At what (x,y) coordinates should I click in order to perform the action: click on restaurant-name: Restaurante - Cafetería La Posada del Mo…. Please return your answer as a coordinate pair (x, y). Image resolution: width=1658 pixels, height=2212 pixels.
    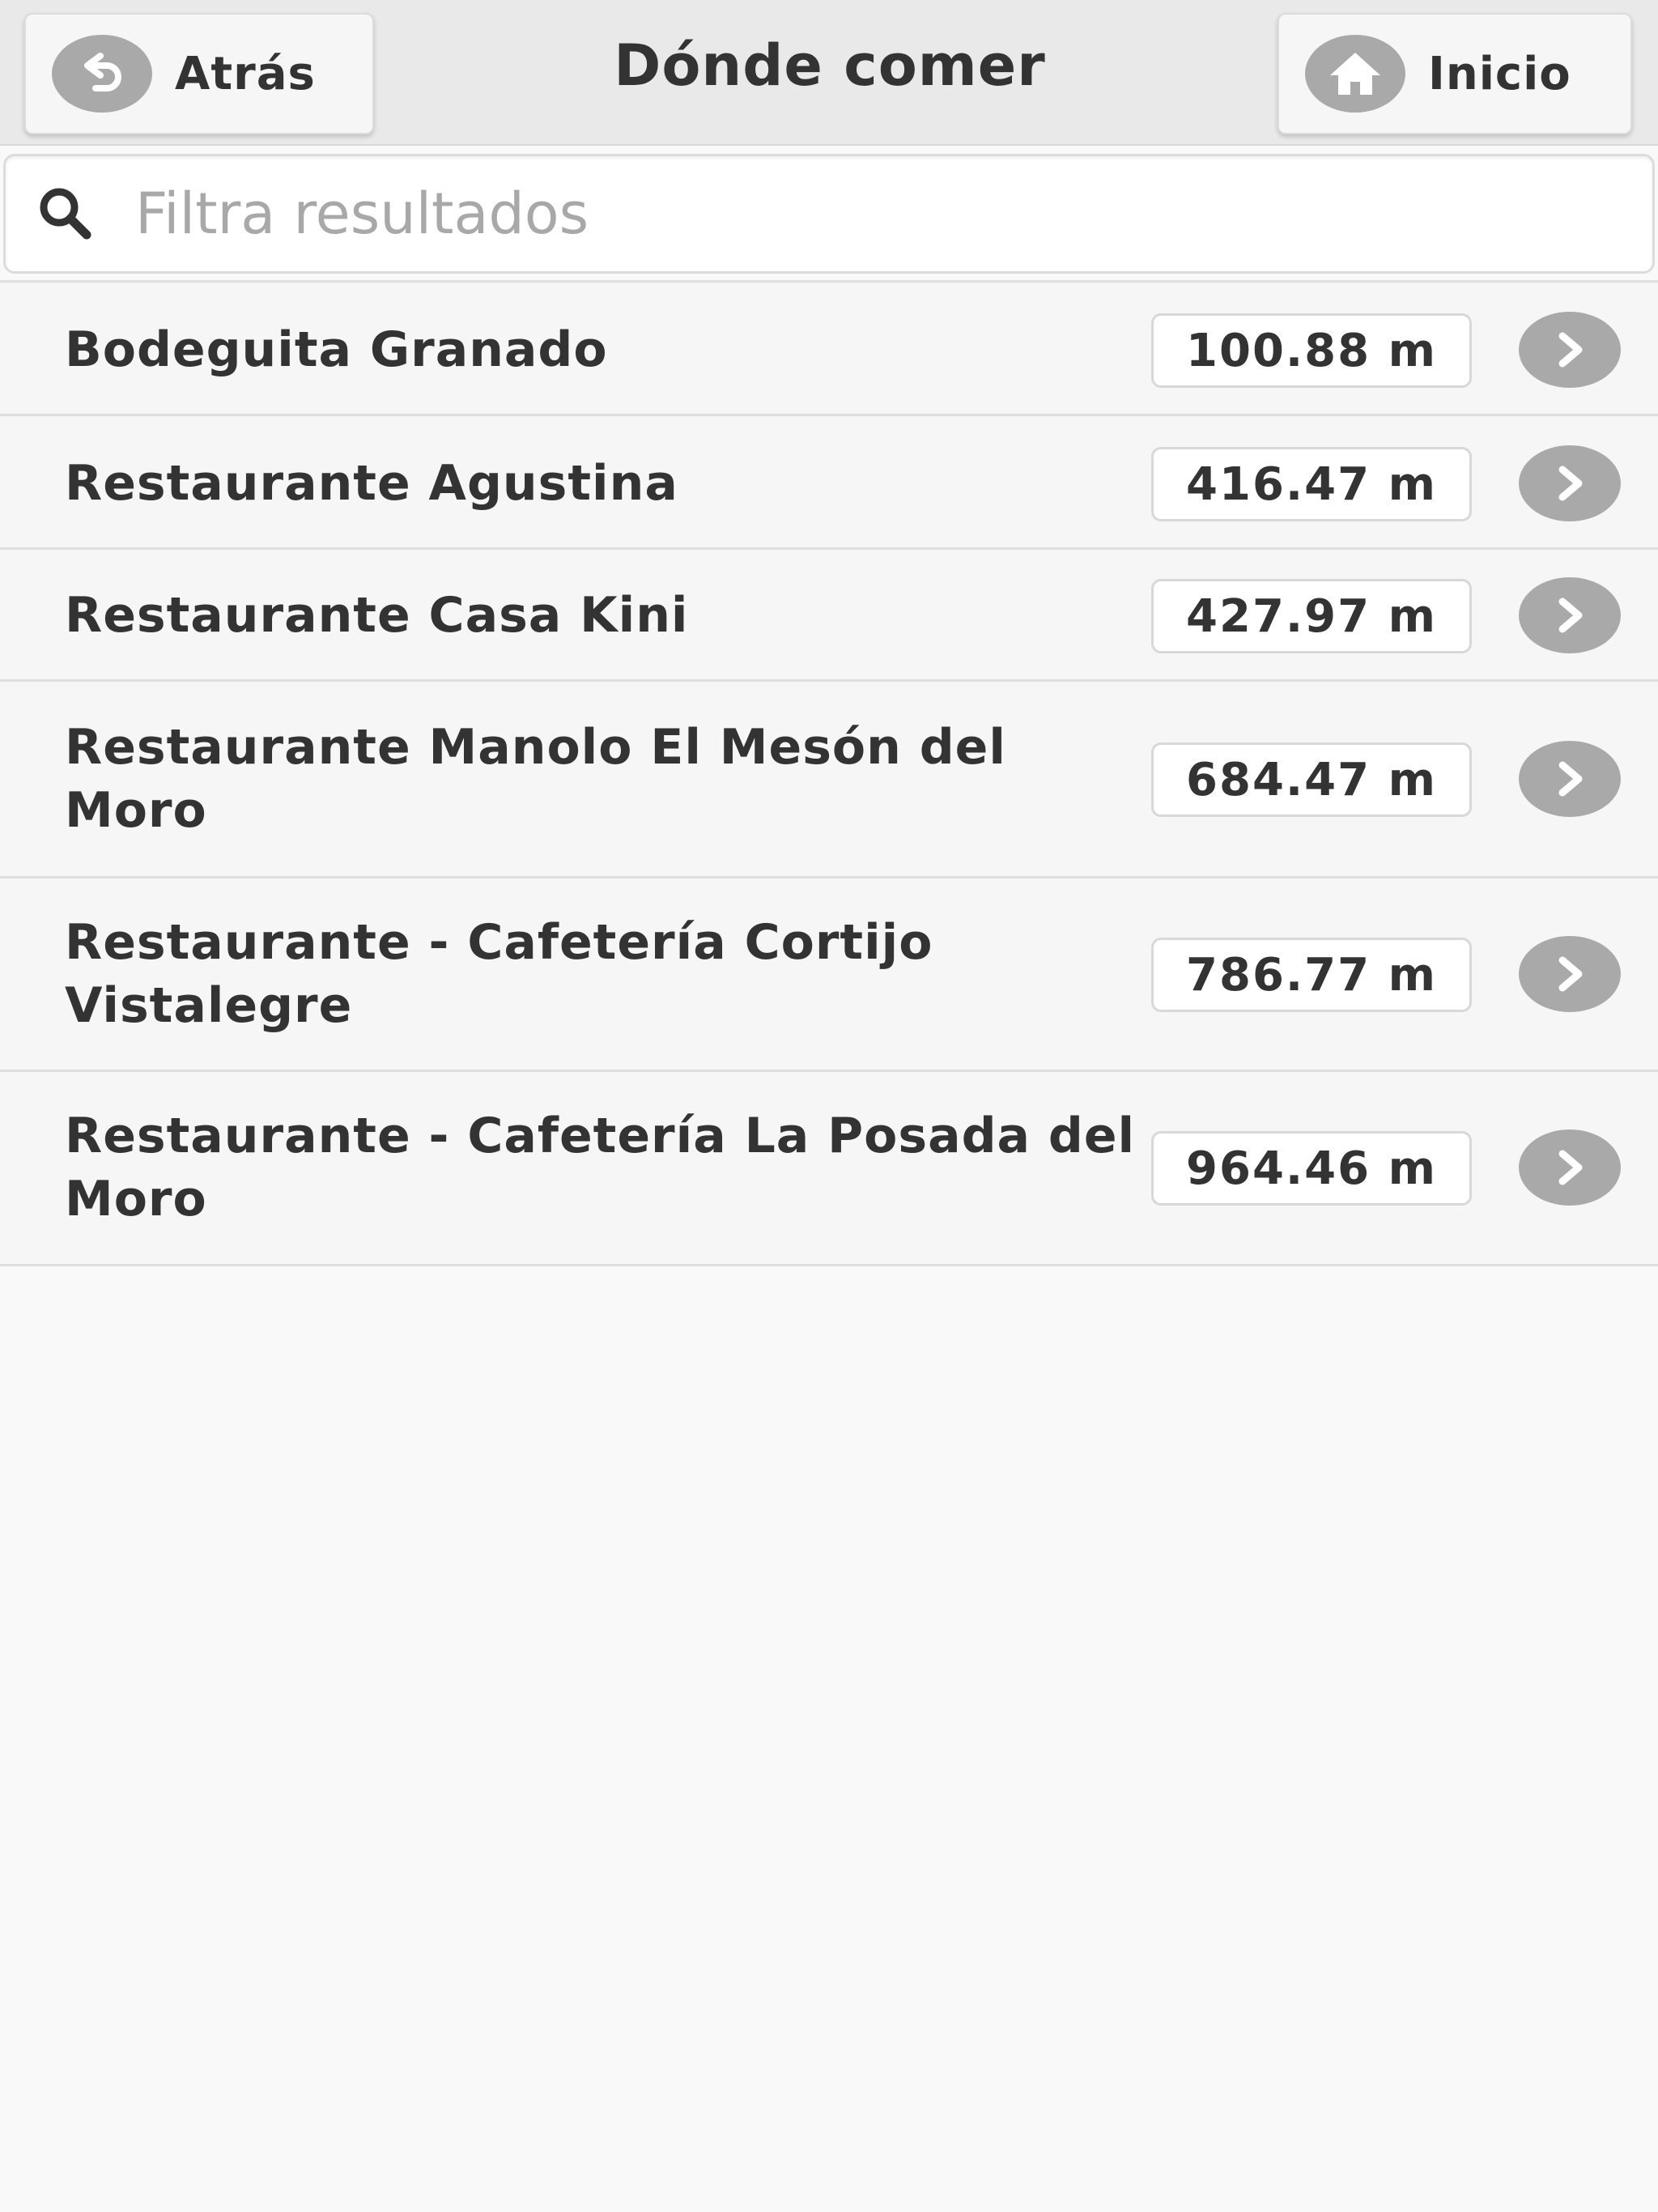
    Looking at the image, I should click on (600, 1168).